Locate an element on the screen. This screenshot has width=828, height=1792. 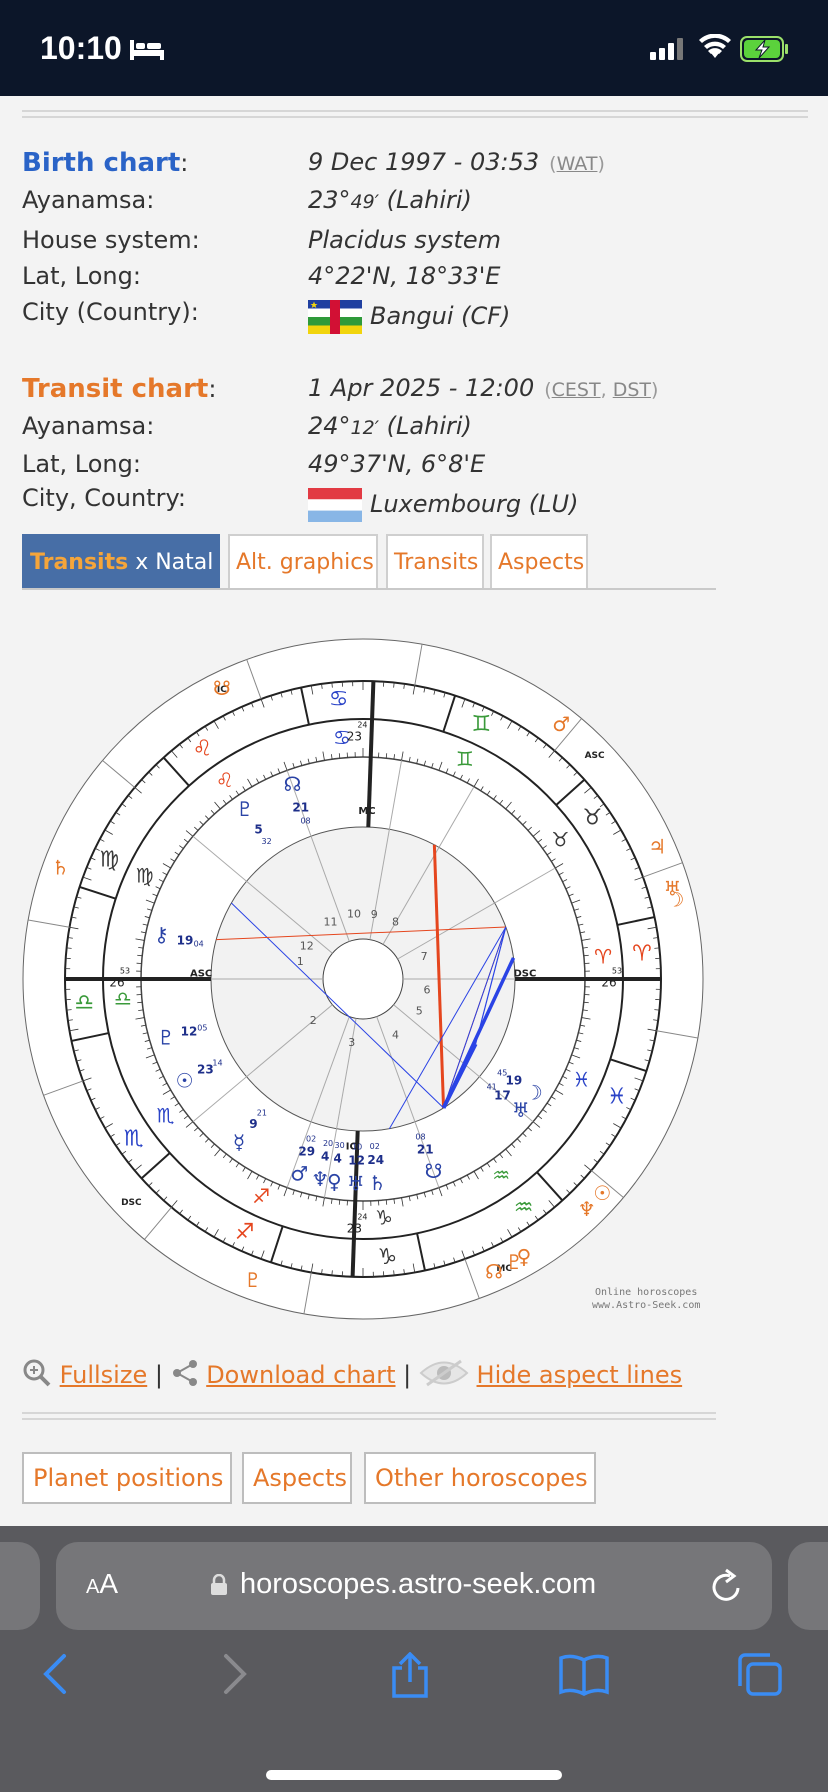
home-indicator is located at coordinates (414, 1775).